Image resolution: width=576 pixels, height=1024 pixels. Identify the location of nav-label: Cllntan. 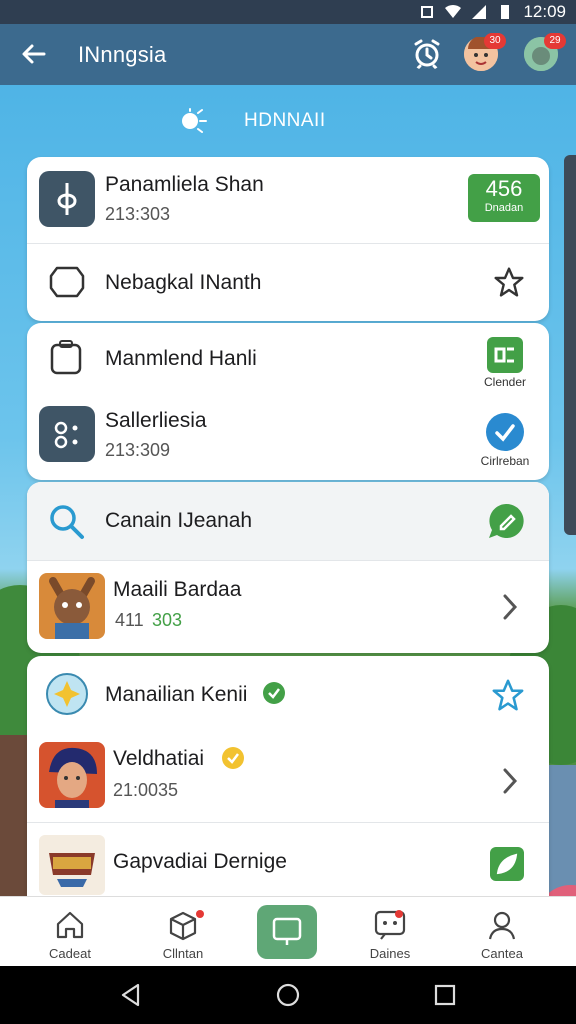
(183, 953).